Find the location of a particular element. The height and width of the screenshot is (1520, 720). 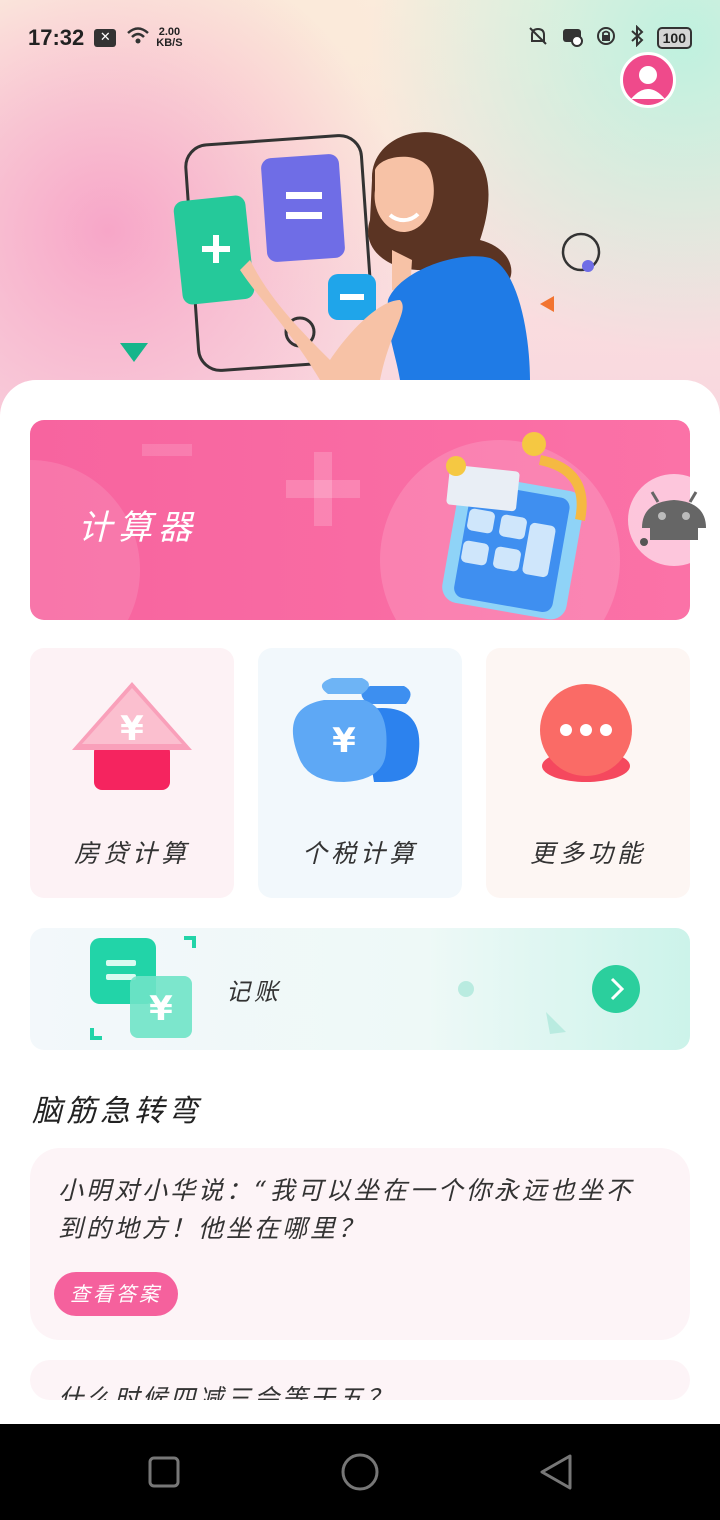

tile-more-features: 更多功能 is located at coordinates (588, 773).